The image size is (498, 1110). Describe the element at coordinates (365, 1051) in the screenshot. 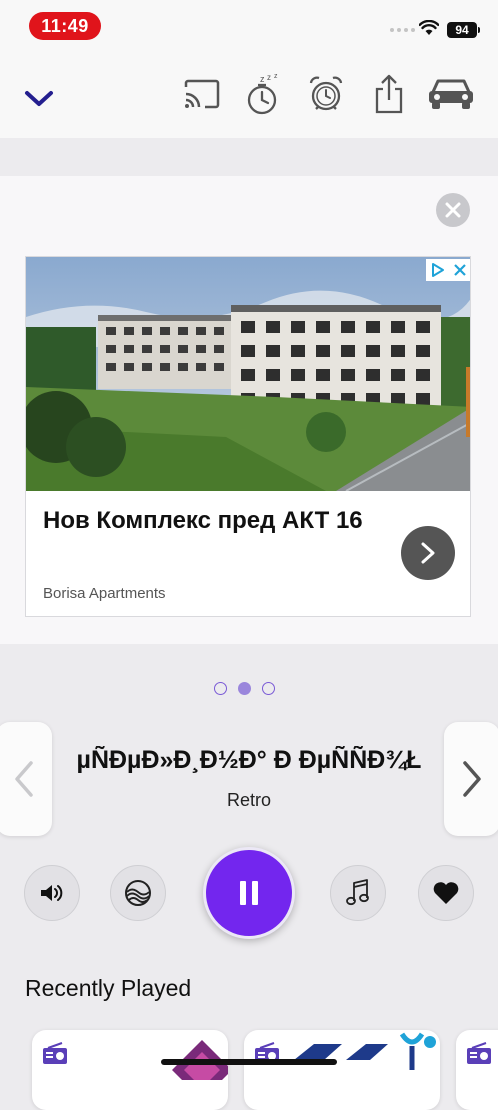

I see `station-logo` at that location.